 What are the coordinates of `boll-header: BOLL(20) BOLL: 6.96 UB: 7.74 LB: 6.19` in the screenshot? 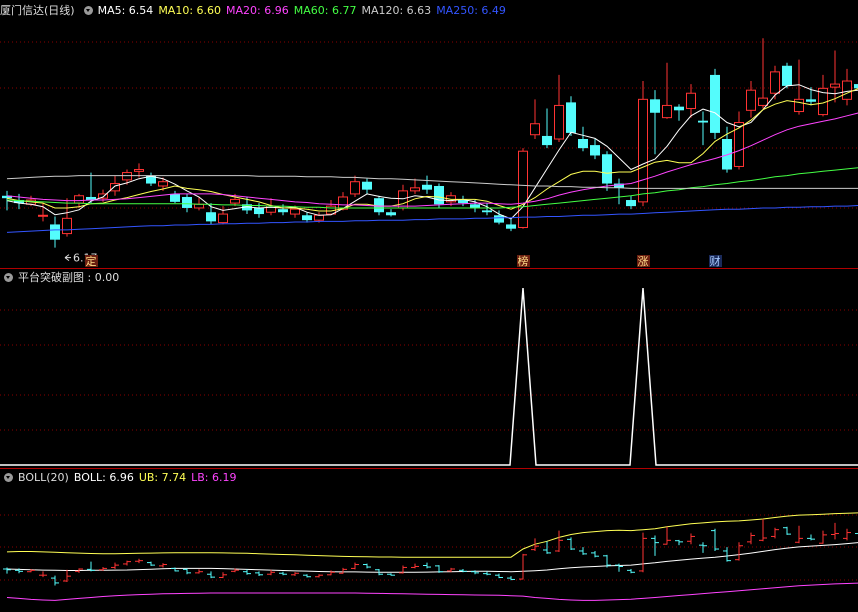 It's located at (123, 478).